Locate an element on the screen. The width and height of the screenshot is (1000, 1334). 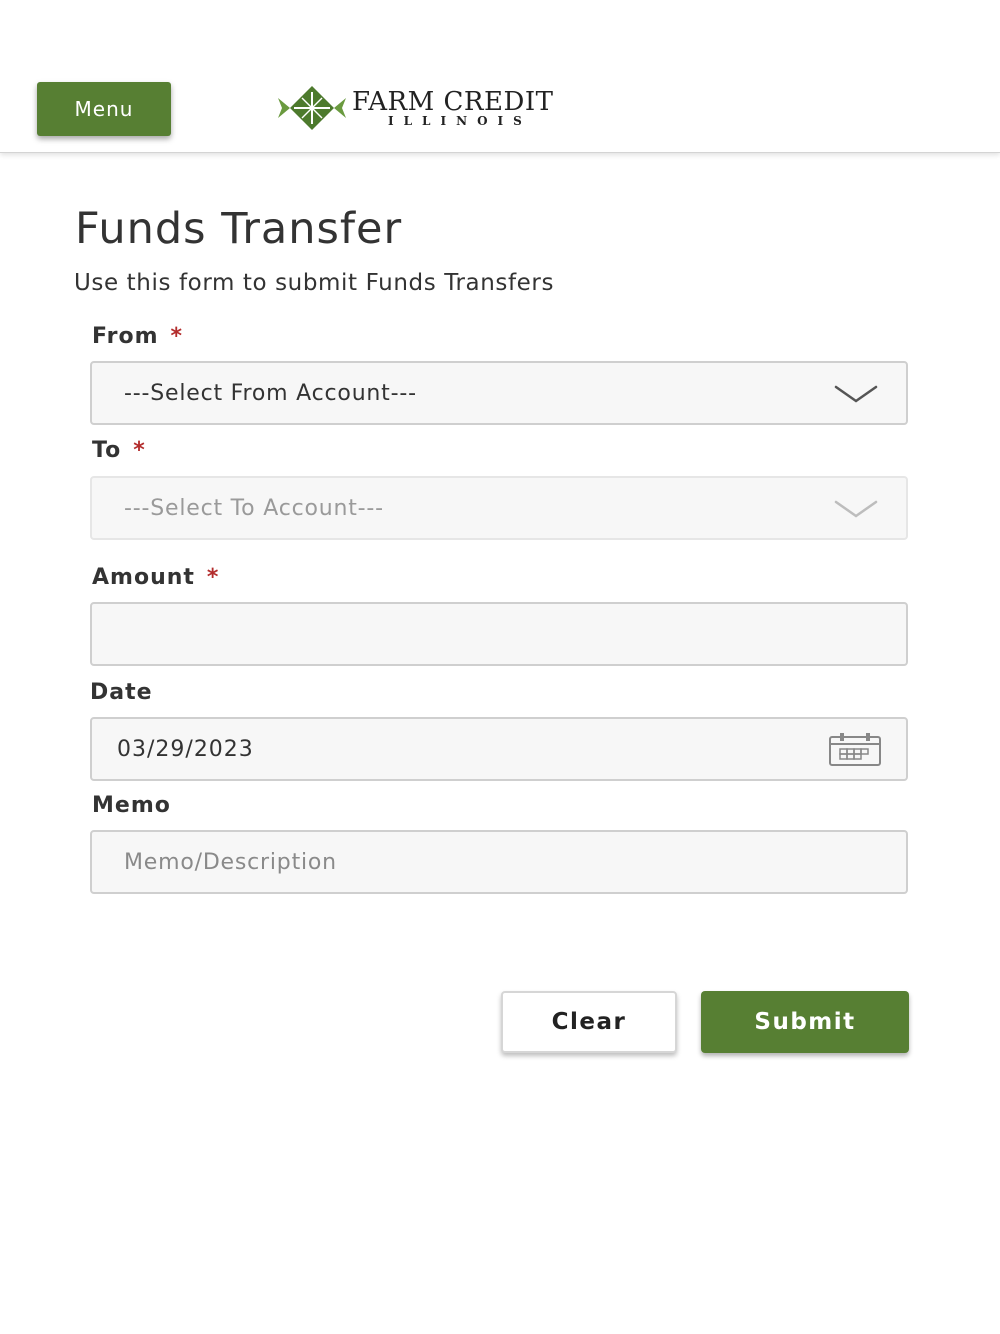
memo-label: Memo is located at coordinates (131, 805).